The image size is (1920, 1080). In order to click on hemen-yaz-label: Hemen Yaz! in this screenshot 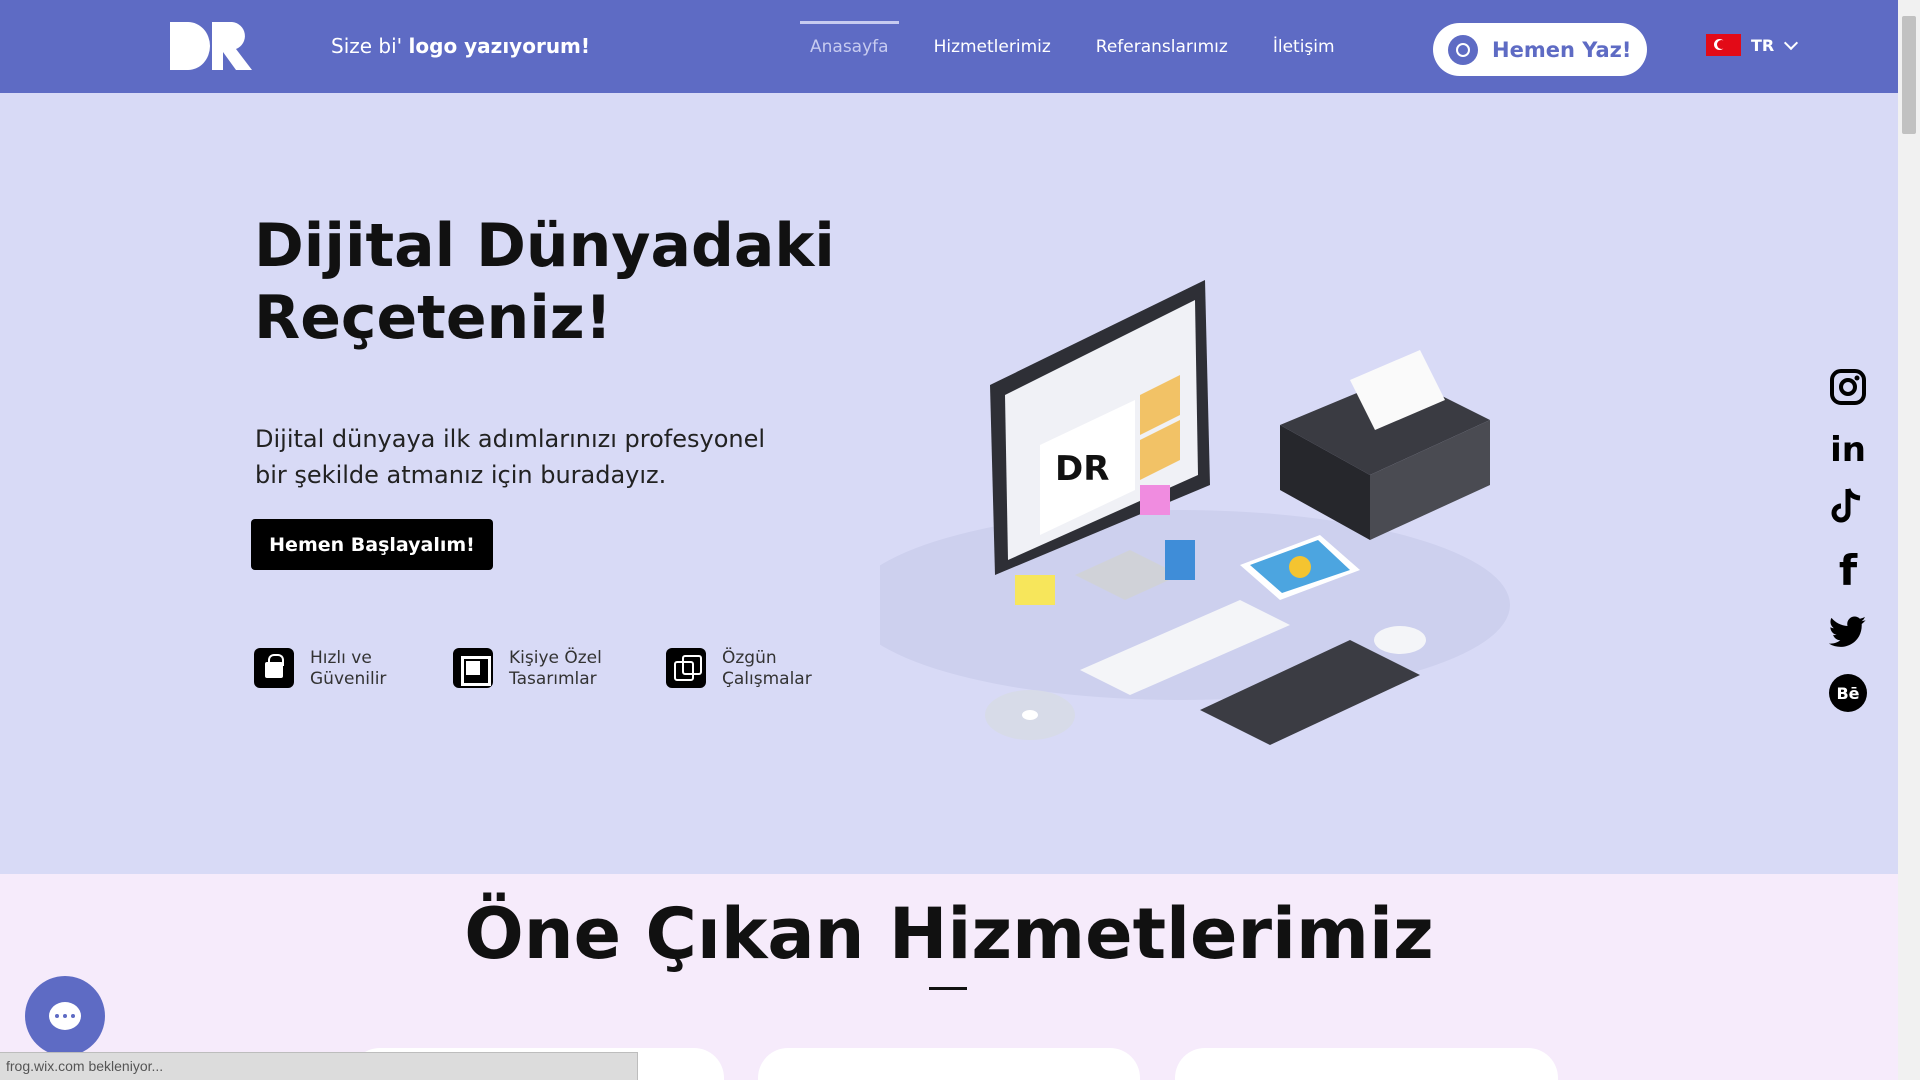, I will do `click(1562, 49)`.